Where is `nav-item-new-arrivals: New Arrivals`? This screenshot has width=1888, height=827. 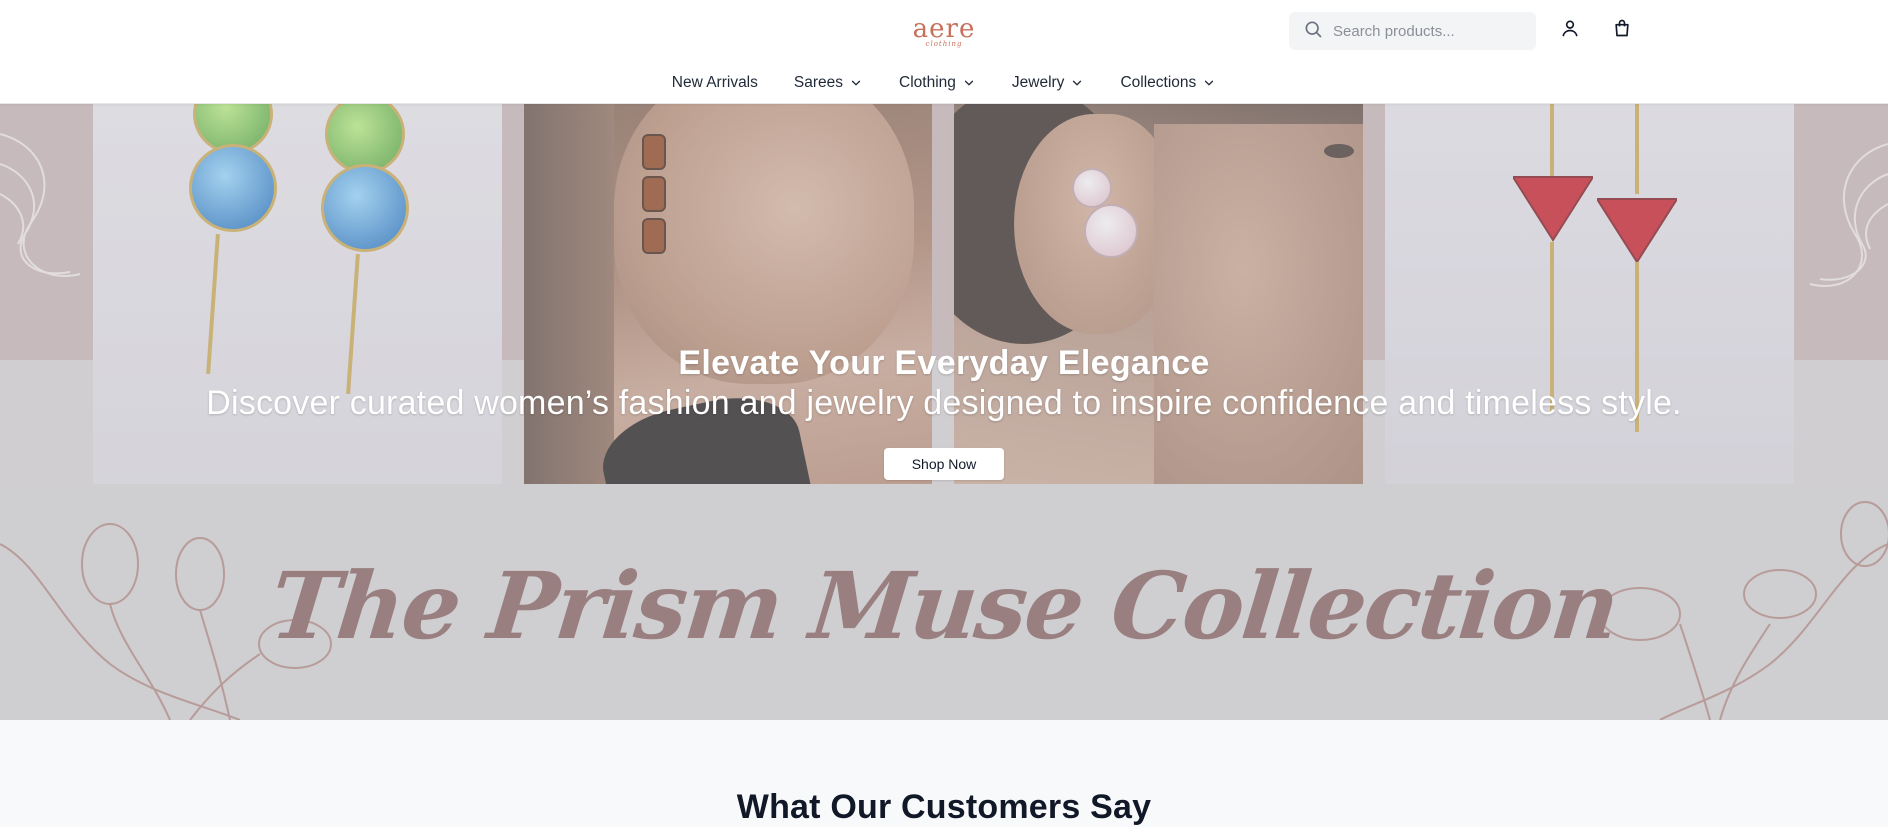
nav-item-new-arrivals: New Arrivals is located at coordinates (715, 83).